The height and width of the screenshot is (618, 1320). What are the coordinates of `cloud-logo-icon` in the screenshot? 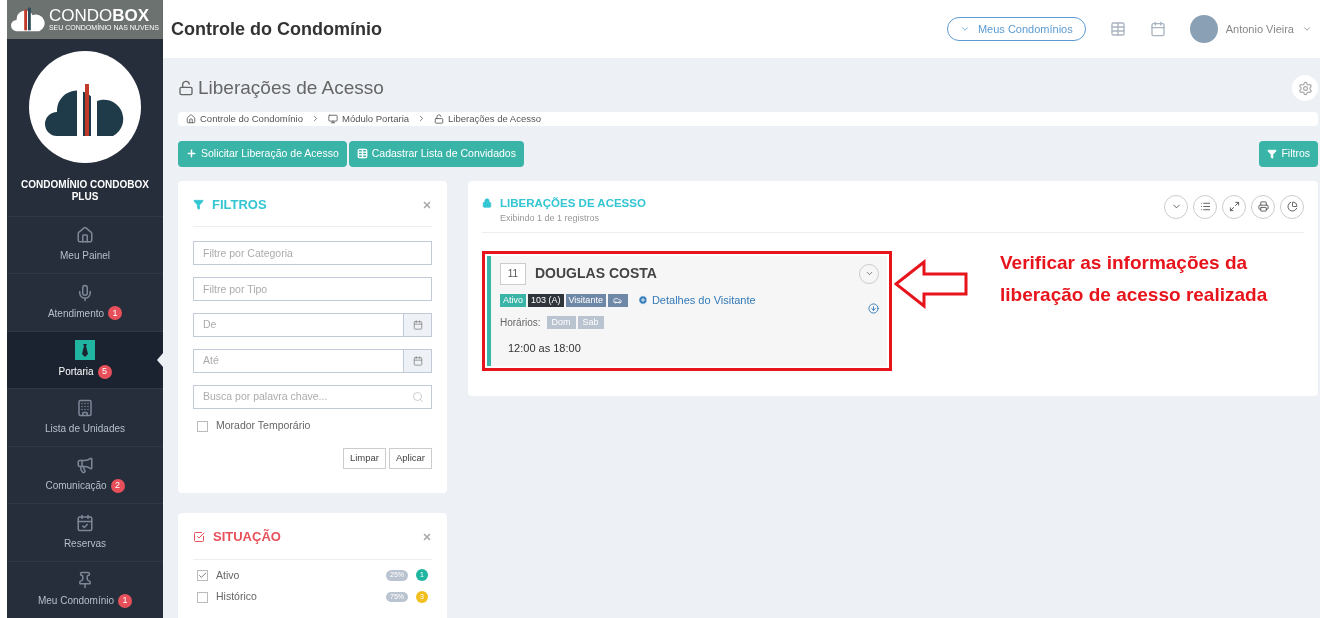 It's located at (28, 19).